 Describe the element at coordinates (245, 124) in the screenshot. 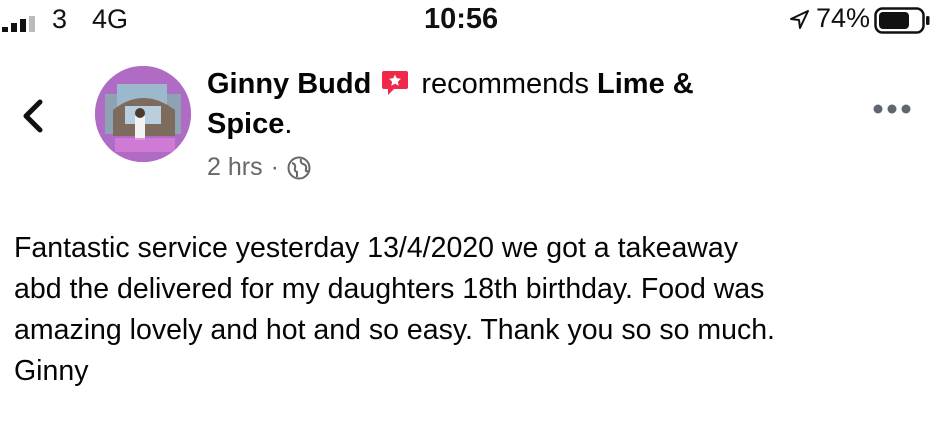

I see `page-name-cont: Spice` at that location.